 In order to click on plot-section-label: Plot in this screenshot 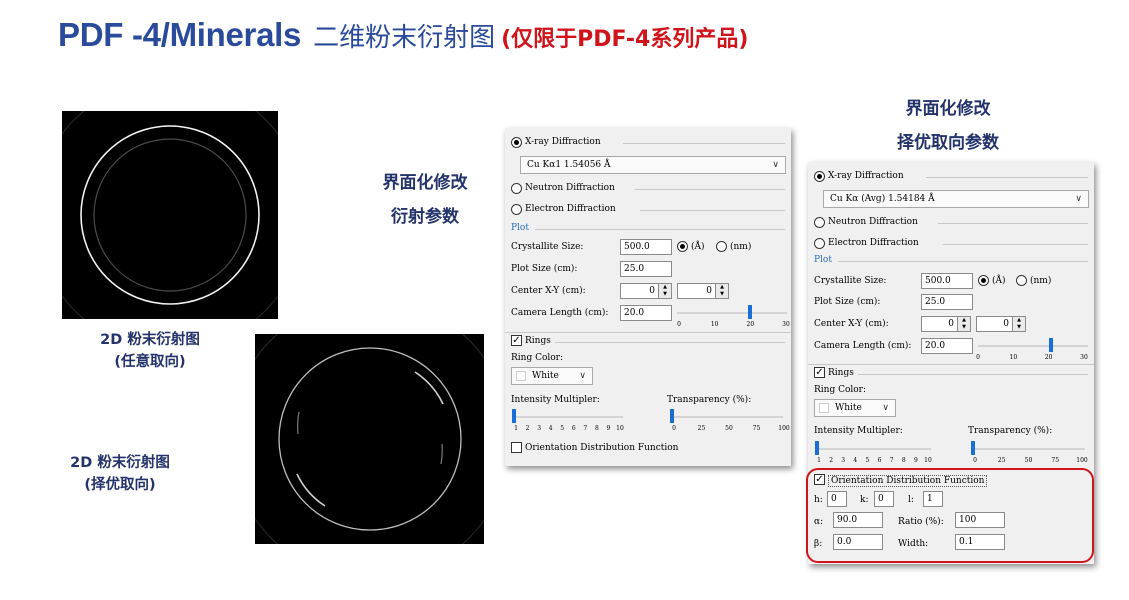, I will do `click(823, 260)`.